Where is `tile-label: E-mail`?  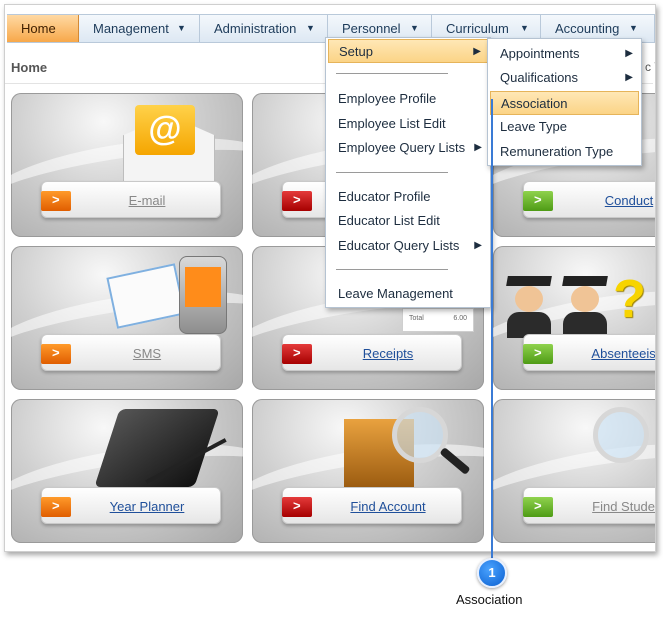 tile-label: E-mail is located at coordinates (147, 200).